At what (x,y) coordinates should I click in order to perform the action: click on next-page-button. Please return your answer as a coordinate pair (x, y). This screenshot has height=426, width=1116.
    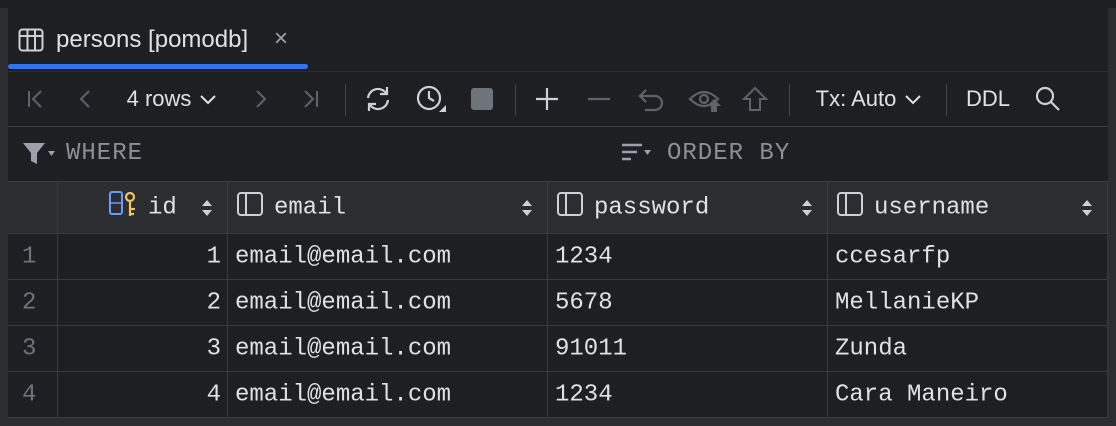
    Looking at the image, I should click on (260, 99).